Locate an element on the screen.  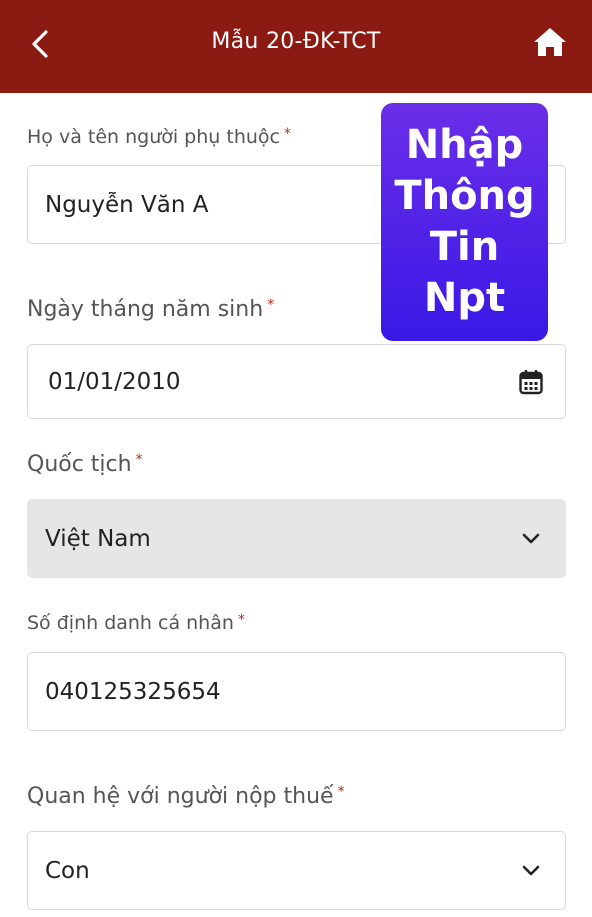
nationality-value: Việt Nam is located at coordinates (98, 538).